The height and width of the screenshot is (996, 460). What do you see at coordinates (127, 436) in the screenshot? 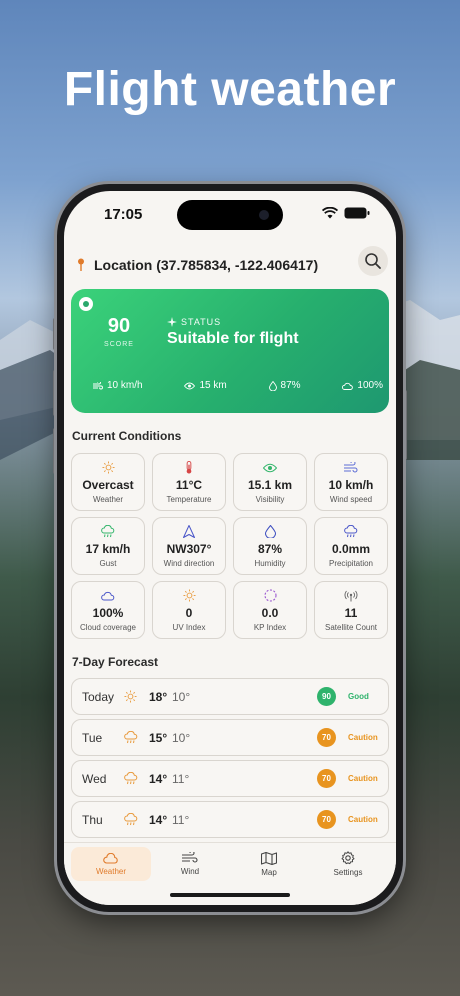
I see `current-conditions-title: Current Conditions` at bounding box center [127, 436].